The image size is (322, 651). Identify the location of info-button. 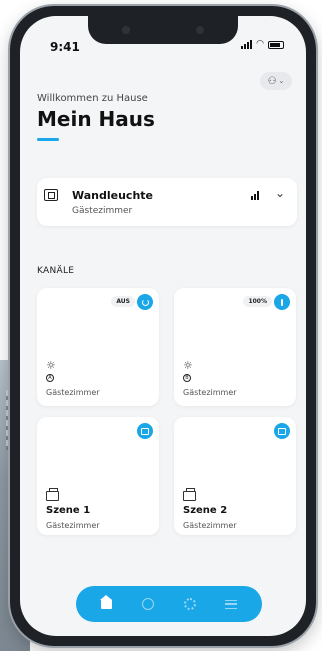
(282, 302).